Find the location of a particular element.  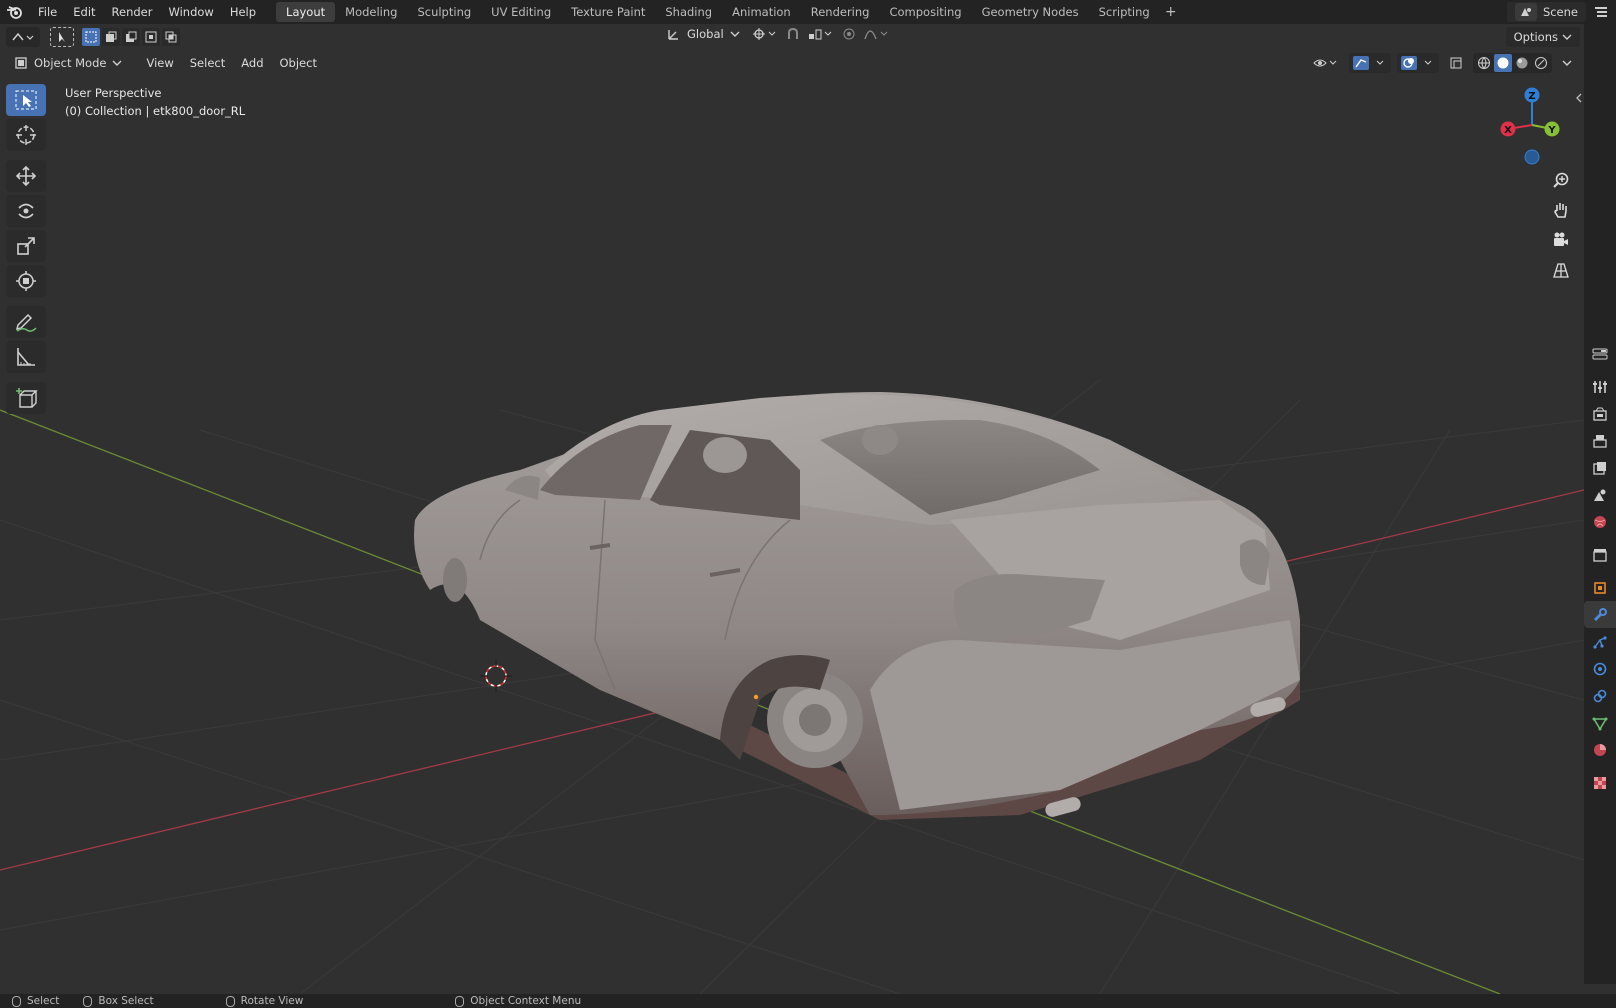

menu-window: Window is located at coordinates (190, 12).